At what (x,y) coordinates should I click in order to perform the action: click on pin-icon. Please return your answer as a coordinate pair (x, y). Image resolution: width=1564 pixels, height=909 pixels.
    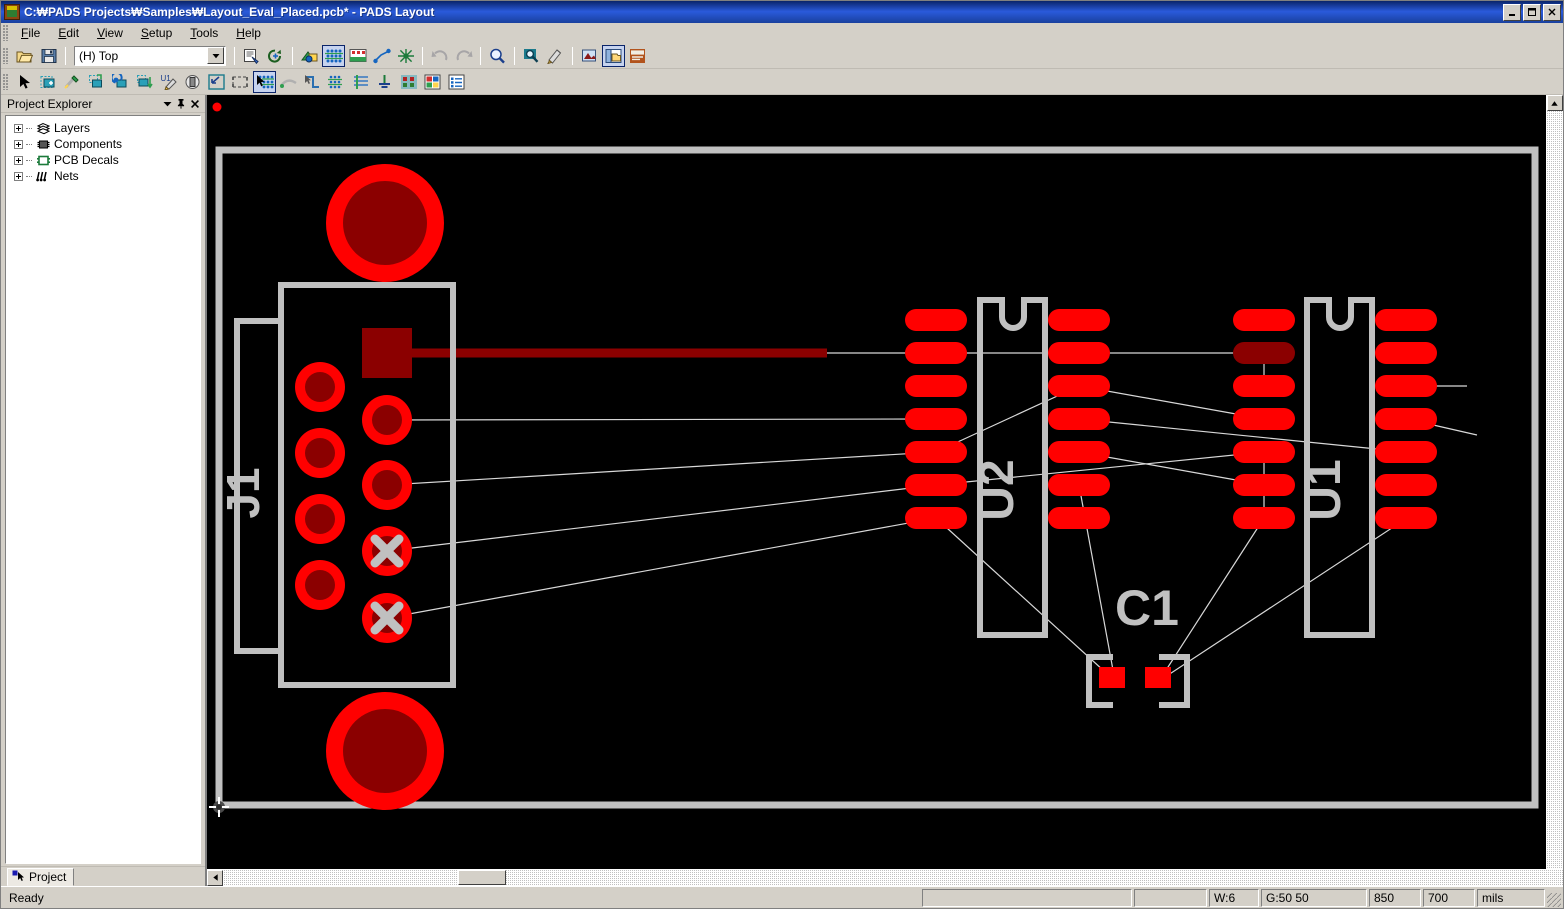
    Looking at the image, I should click on (181, 104).